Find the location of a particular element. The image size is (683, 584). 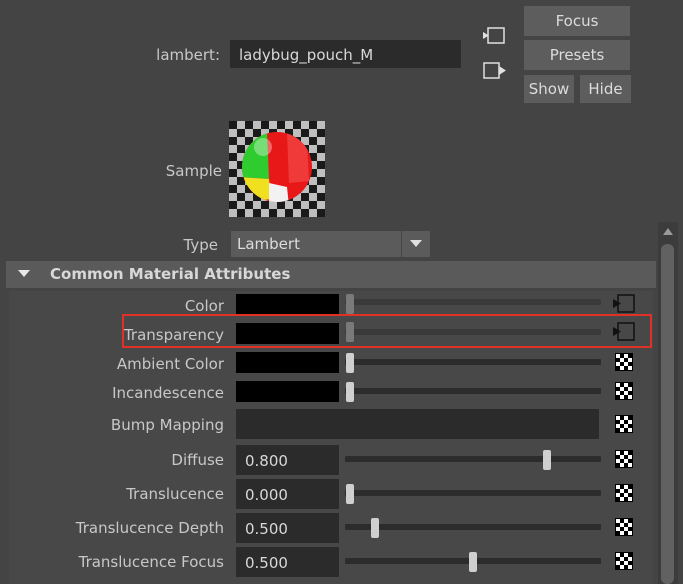

focus-button: Focus is located at coordinates (577, 21).